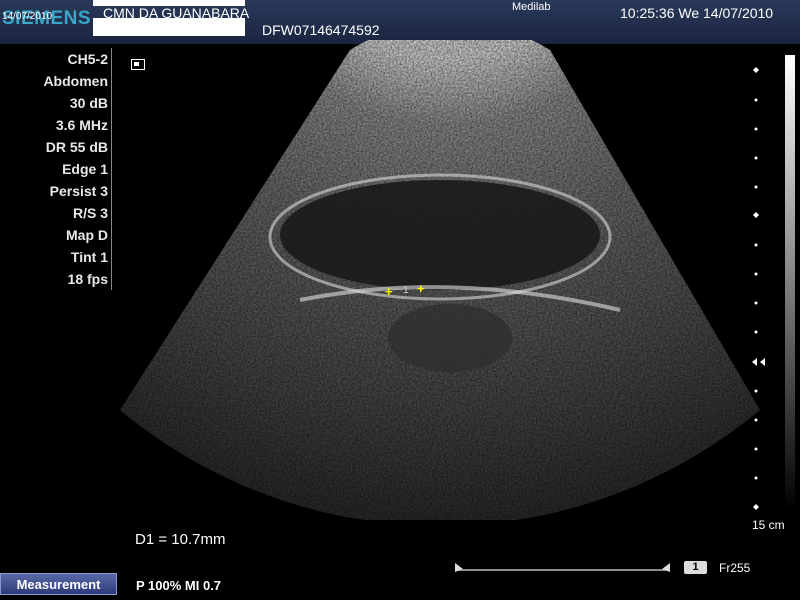  Describe the element at coordinates (758, 288) in the screenshot. I see `depth-scale-markers` at that location.